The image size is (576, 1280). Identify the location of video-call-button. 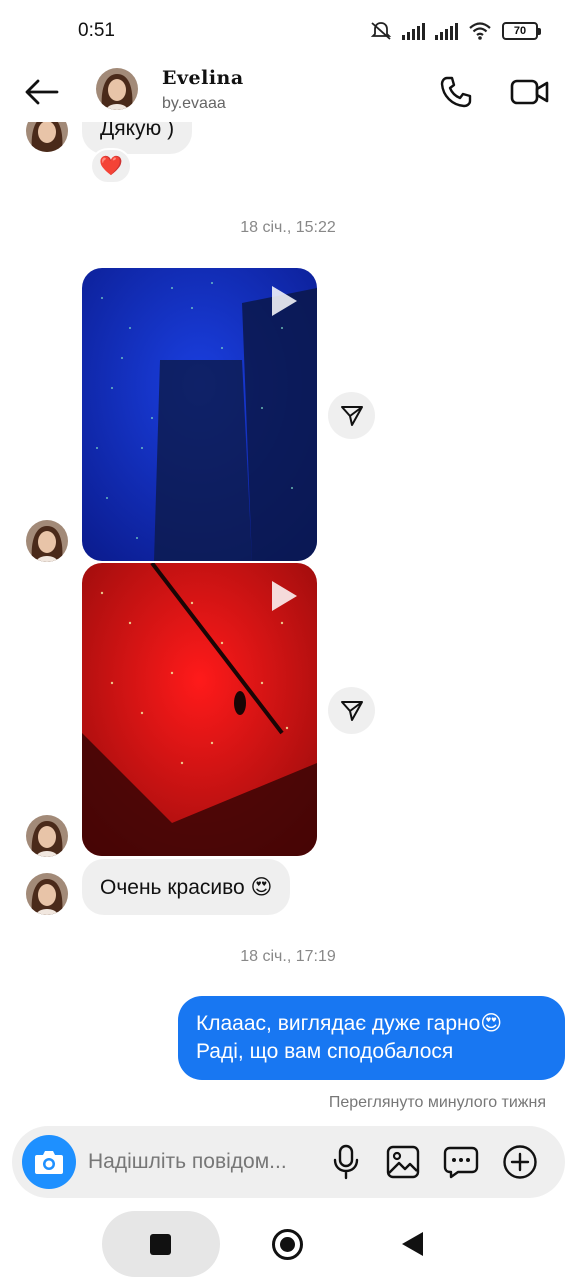
(530, 92).